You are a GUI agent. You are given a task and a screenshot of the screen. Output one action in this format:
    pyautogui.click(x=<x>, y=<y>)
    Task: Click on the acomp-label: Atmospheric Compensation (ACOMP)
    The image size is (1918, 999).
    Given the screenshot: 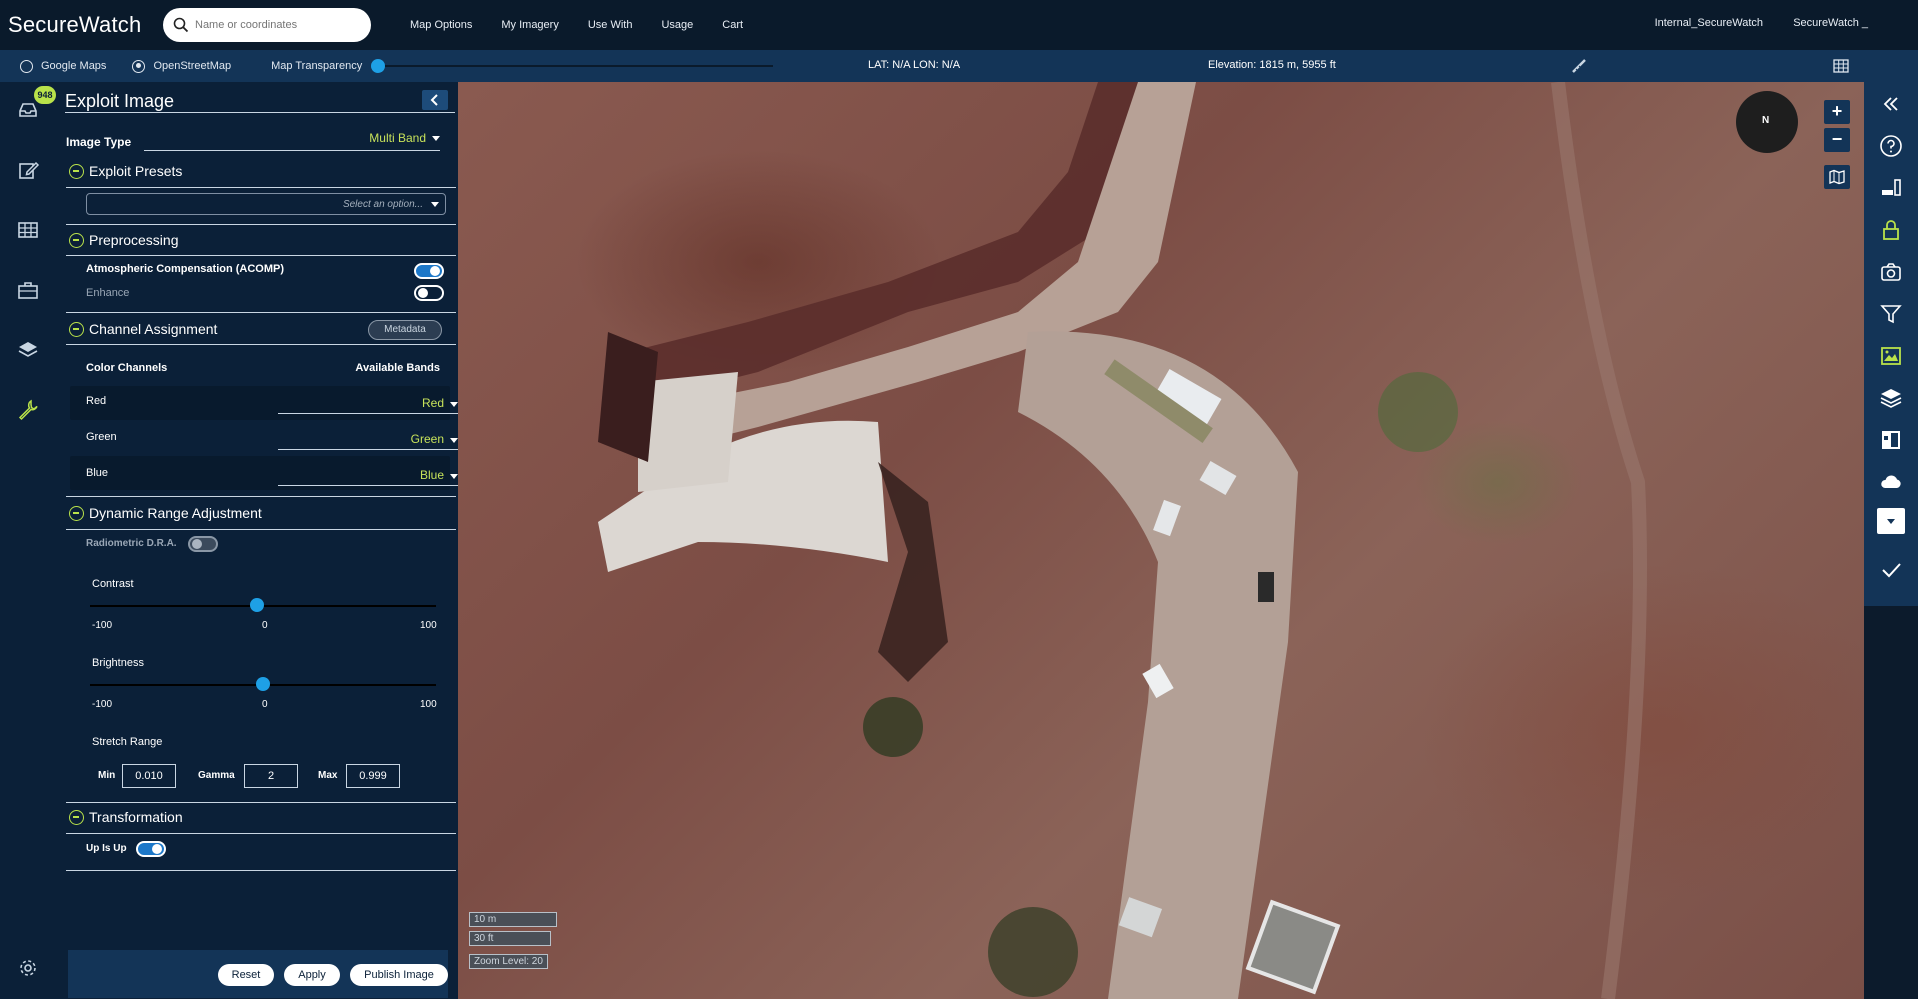 What is the action you would take?
    pyautogui.click(x=185, y=269)
    